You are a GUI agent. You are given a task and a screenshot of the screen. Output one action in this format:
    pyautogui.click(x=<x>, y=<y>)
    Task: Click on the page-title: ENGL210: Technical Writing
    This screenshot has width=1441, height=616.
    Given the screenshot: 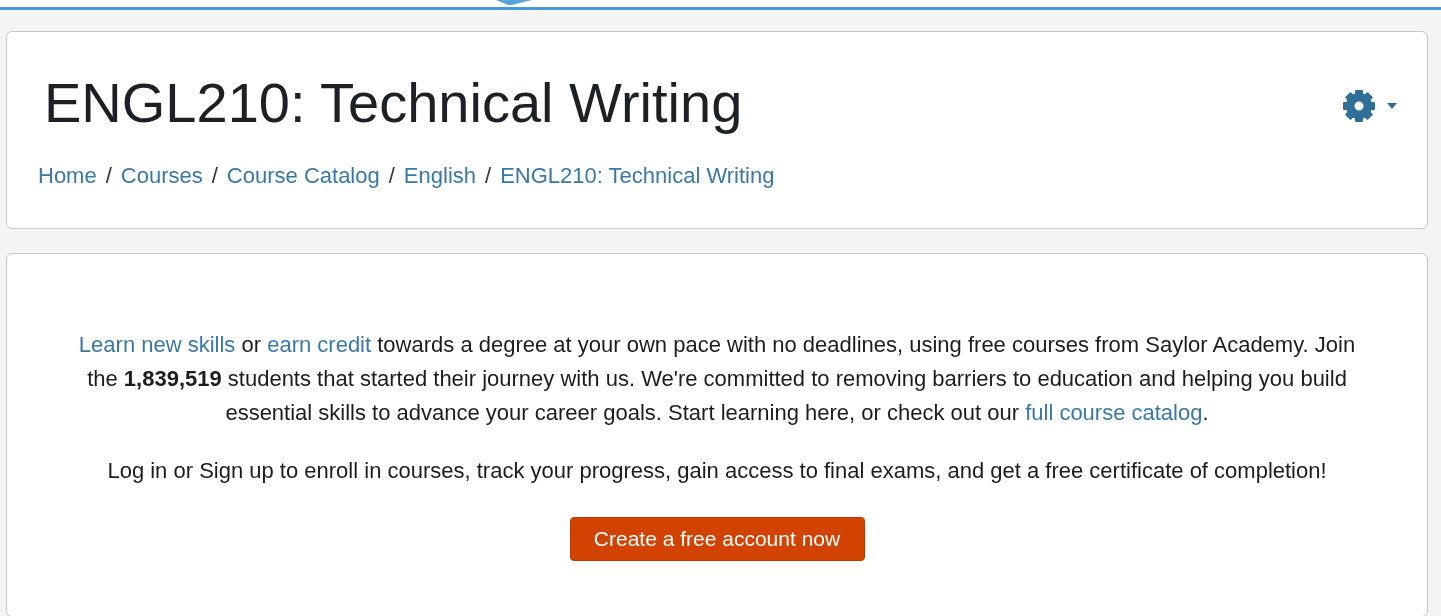 What is the action you would take?
    pyautogui.click(x=394, y=103)
    